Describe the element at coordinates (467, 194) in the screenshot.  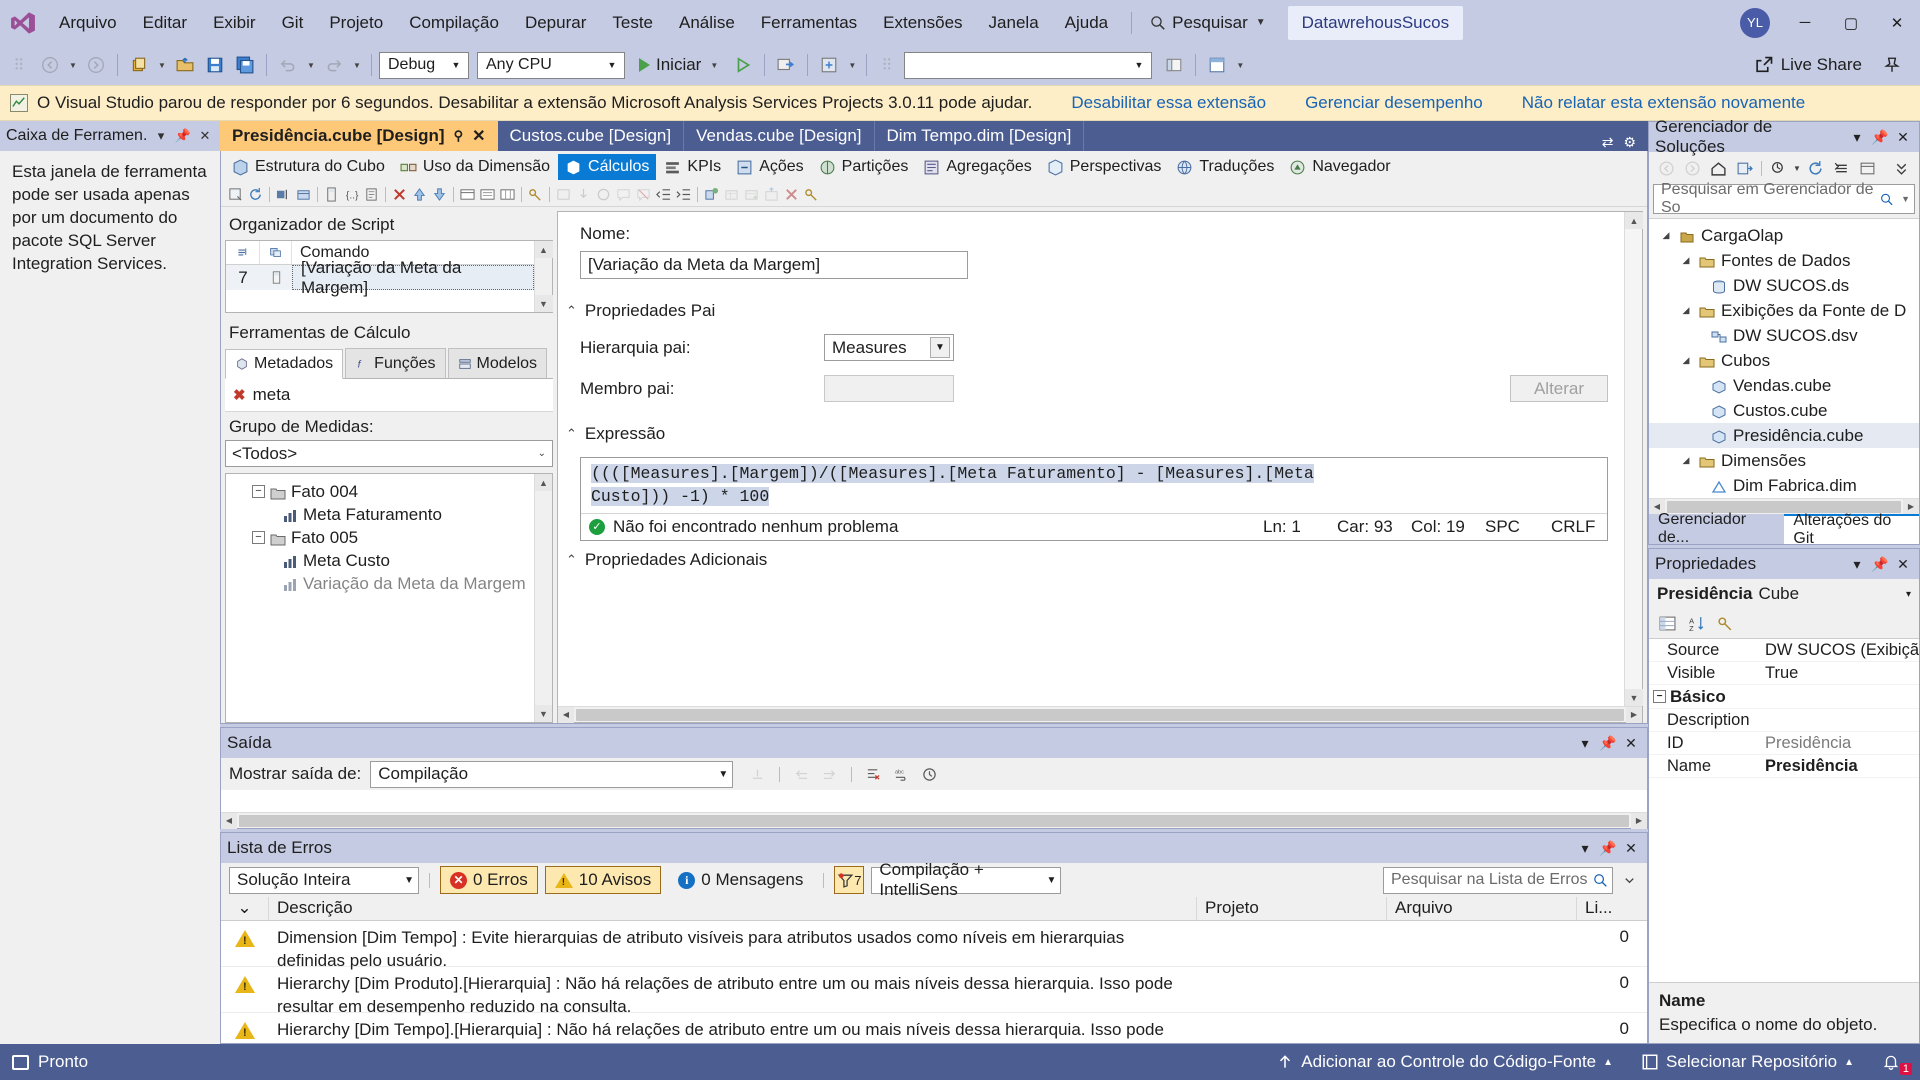
I see `form-view-icon` at that location.